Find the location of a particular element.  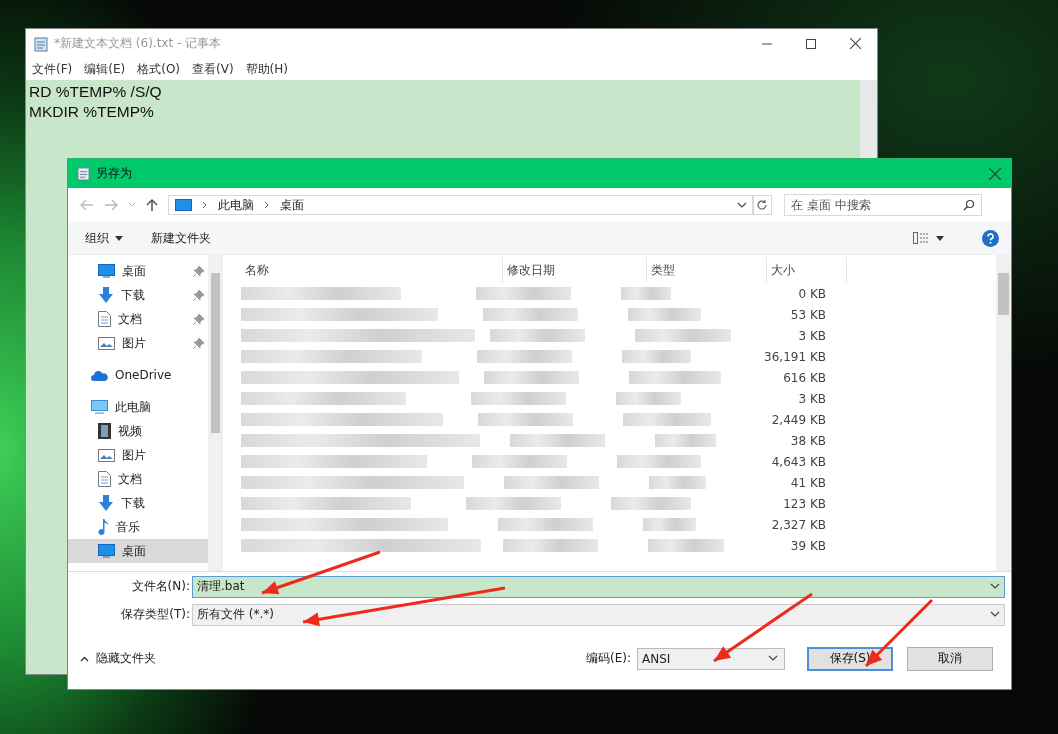

refresh-button is located at coordinates (762, 205).